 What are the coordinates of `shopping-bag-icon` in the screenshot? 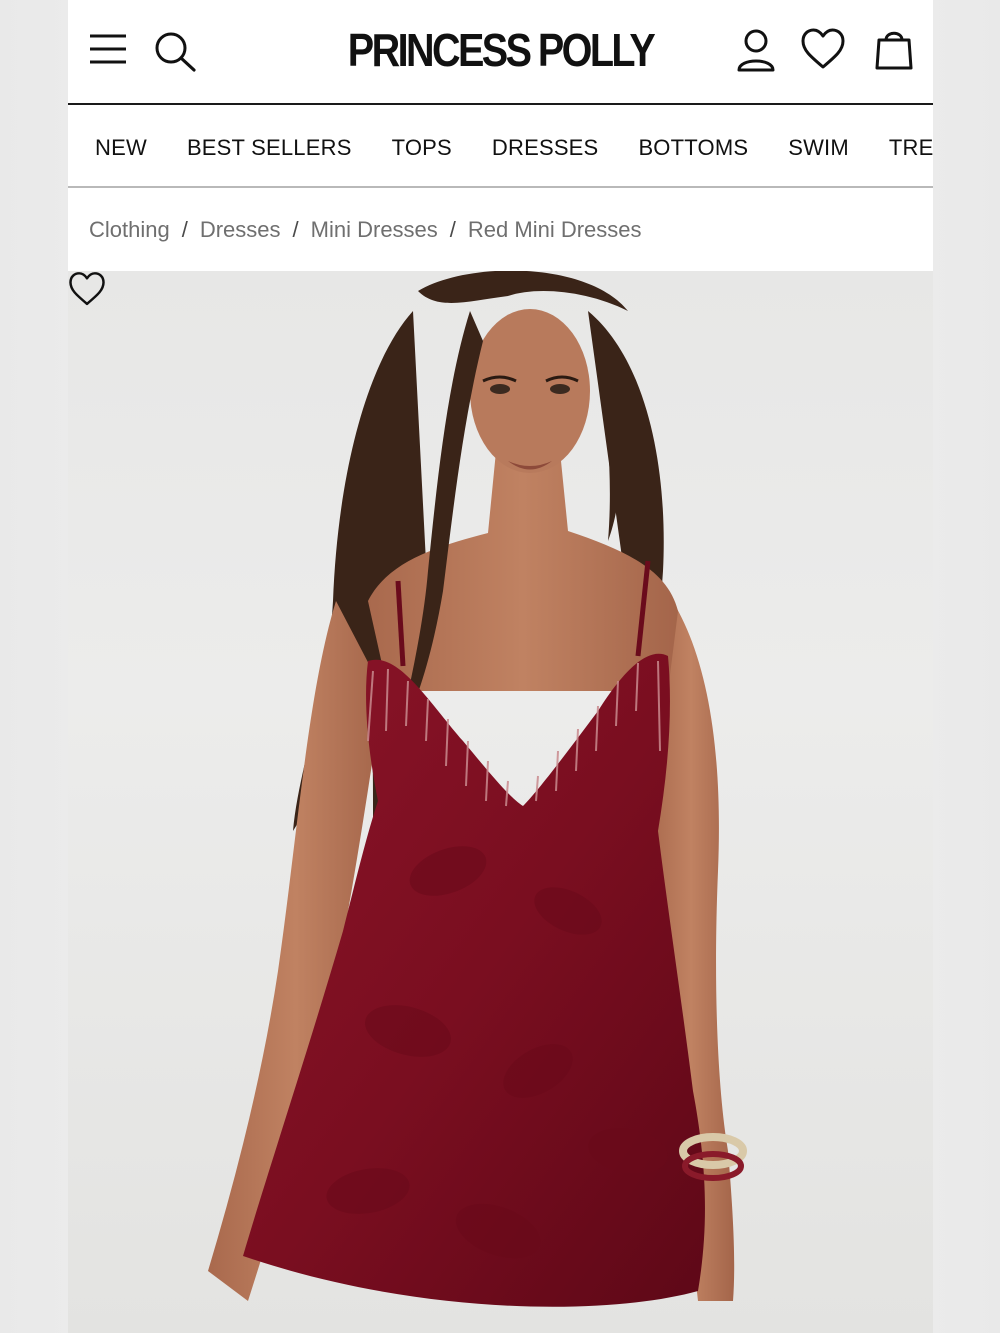 It's located at (894, 49).